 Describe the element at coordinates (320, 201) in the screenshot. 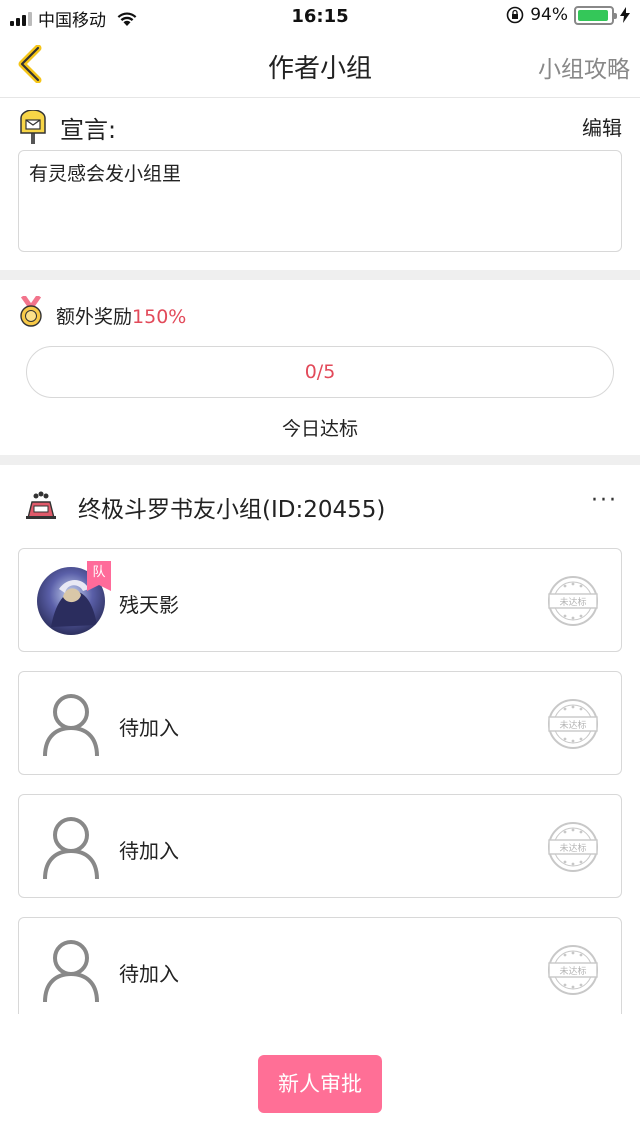

I see `manifesto-text: 有灵感会发小组里` at that location.